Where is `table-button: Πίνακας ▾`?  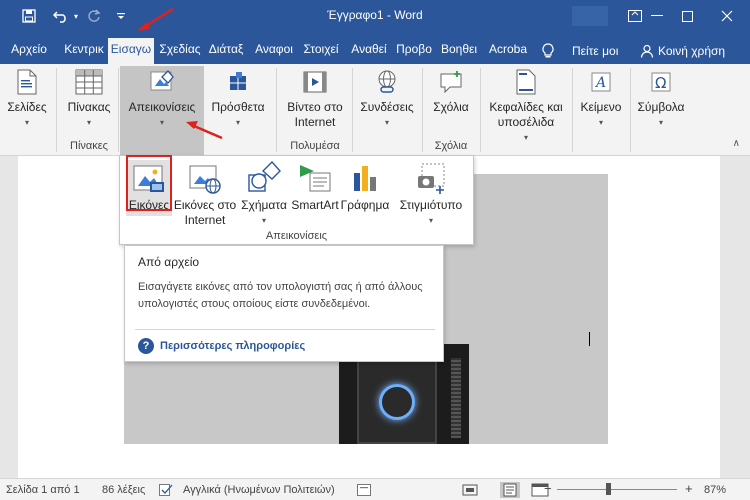
table-button: Πίνακας ▾ is located at coordinates (89, 99).